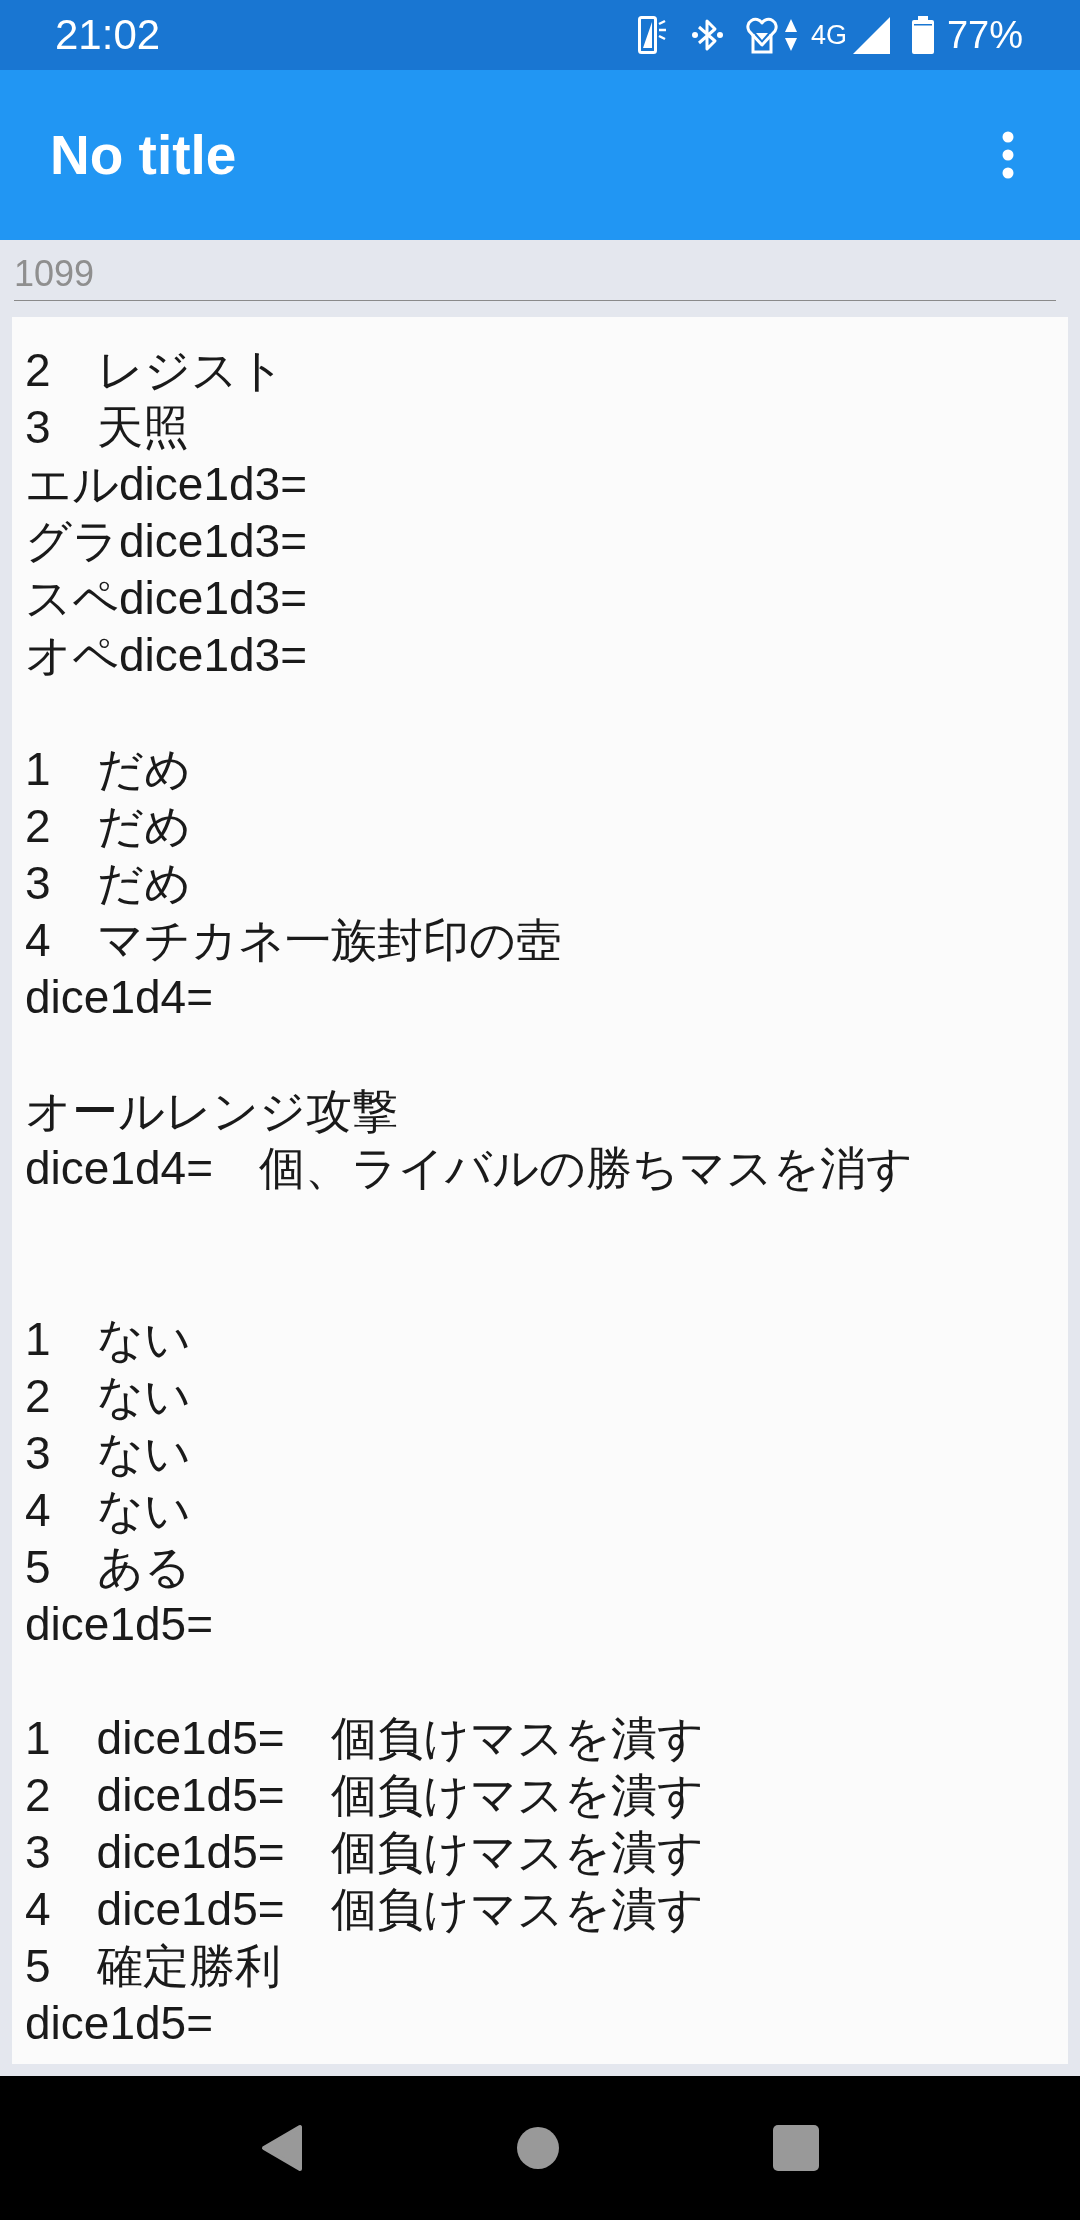 Image resolution: width=1080 pixels, height=2220 pixels. Describe the element at coordinates (364, 1909) in the screenshot. I see `text-line: 4 dice1d5= 個負けマスを潰す` at that location.